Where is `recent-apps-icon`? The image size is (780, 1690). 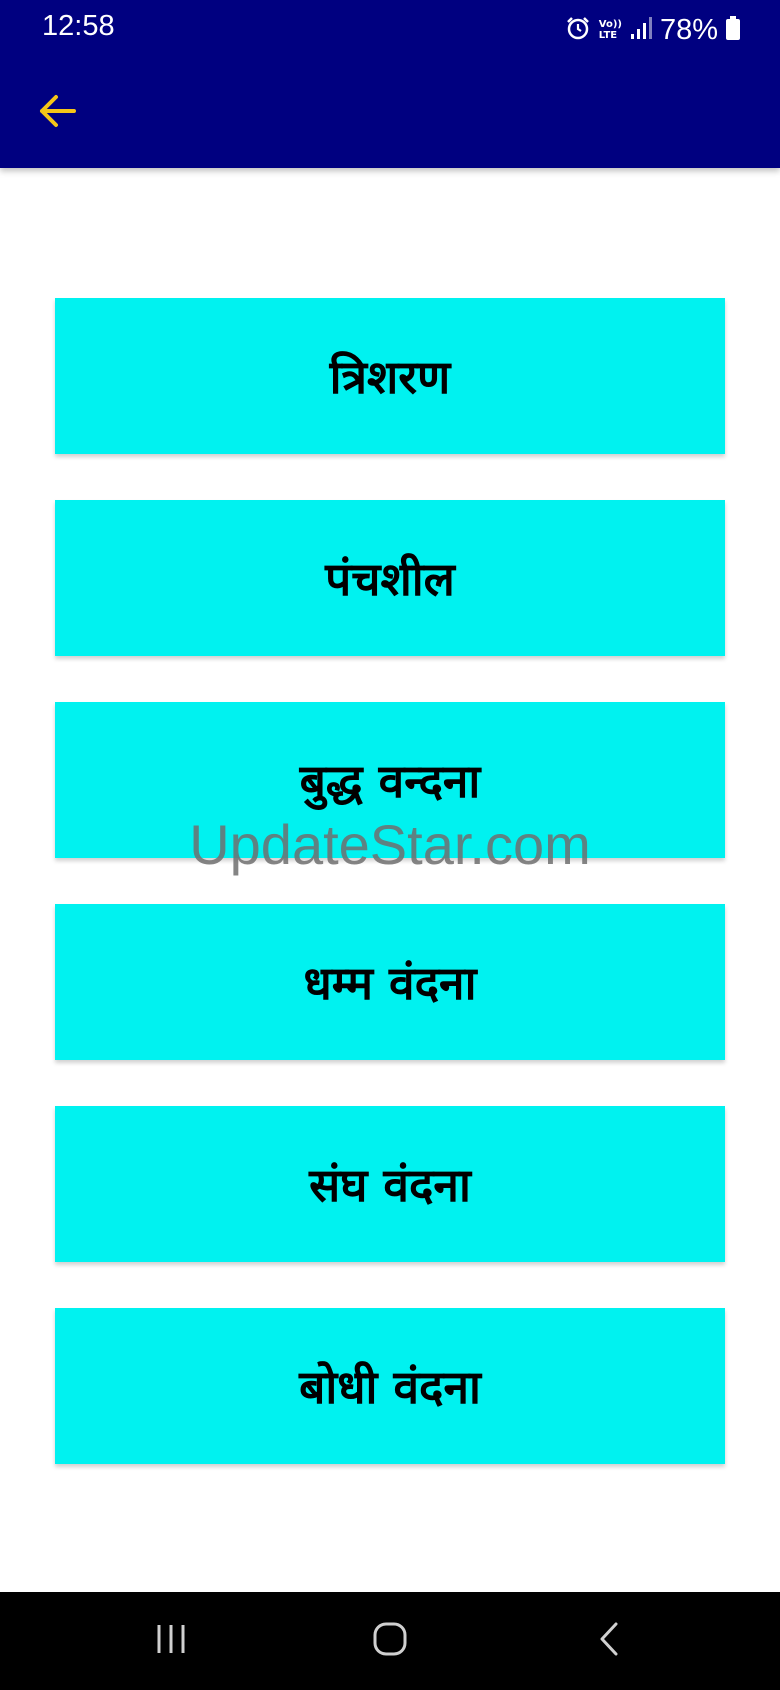
recent-apps-icon is located at coordinates (171, 1641).